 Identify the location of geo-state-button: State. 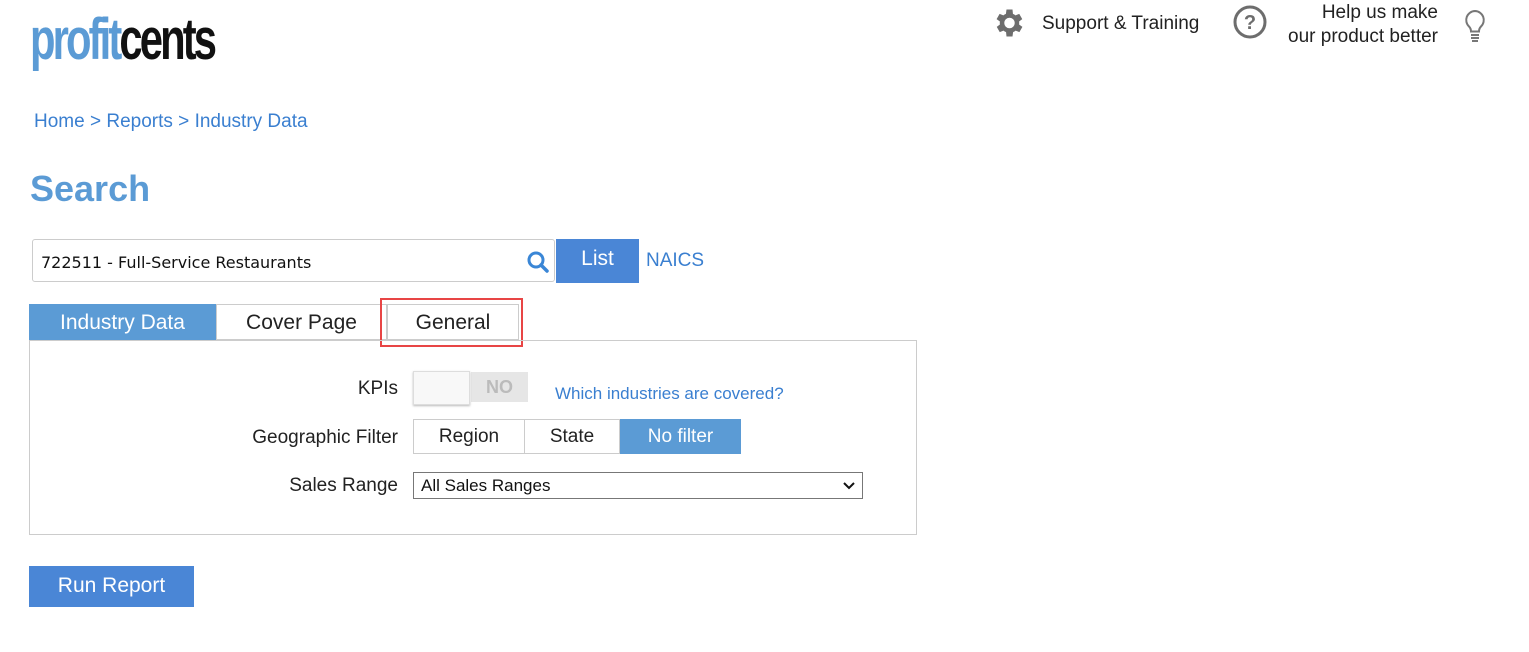
(572, 436).